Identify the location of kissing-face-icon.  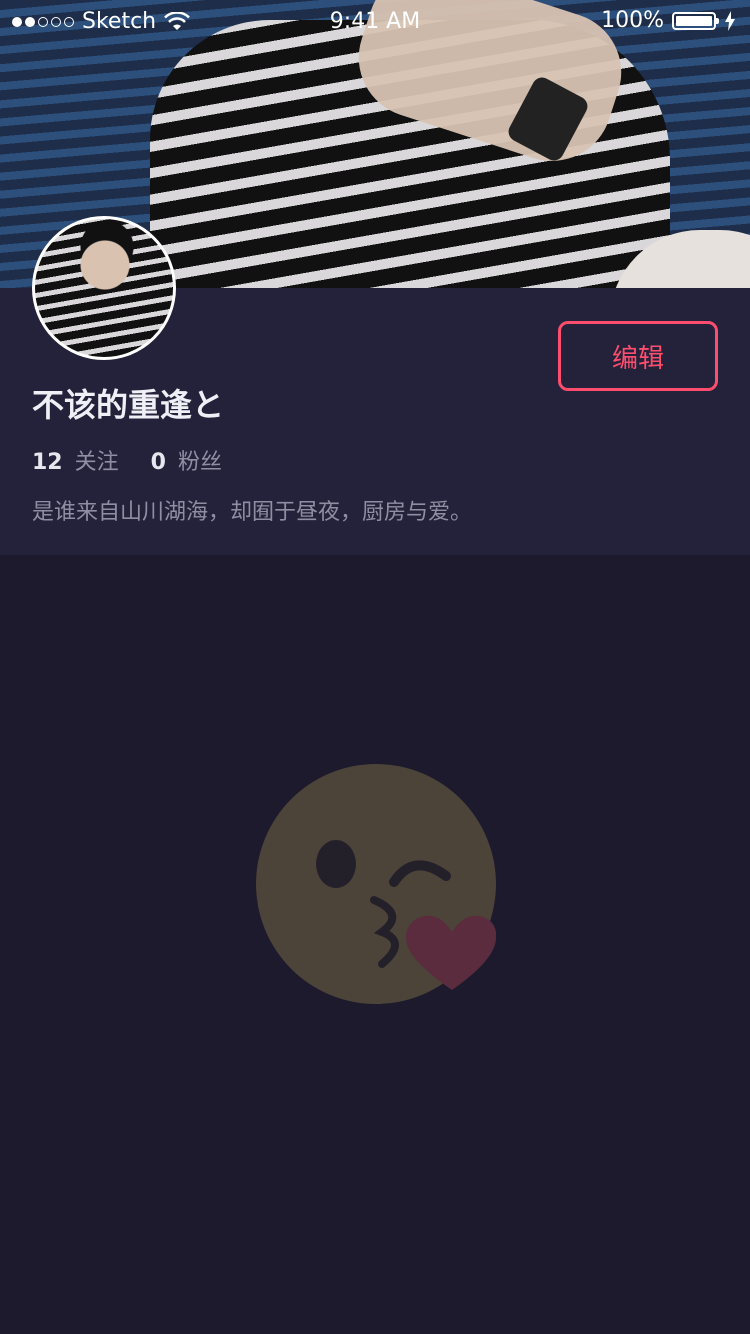
(376, 884).